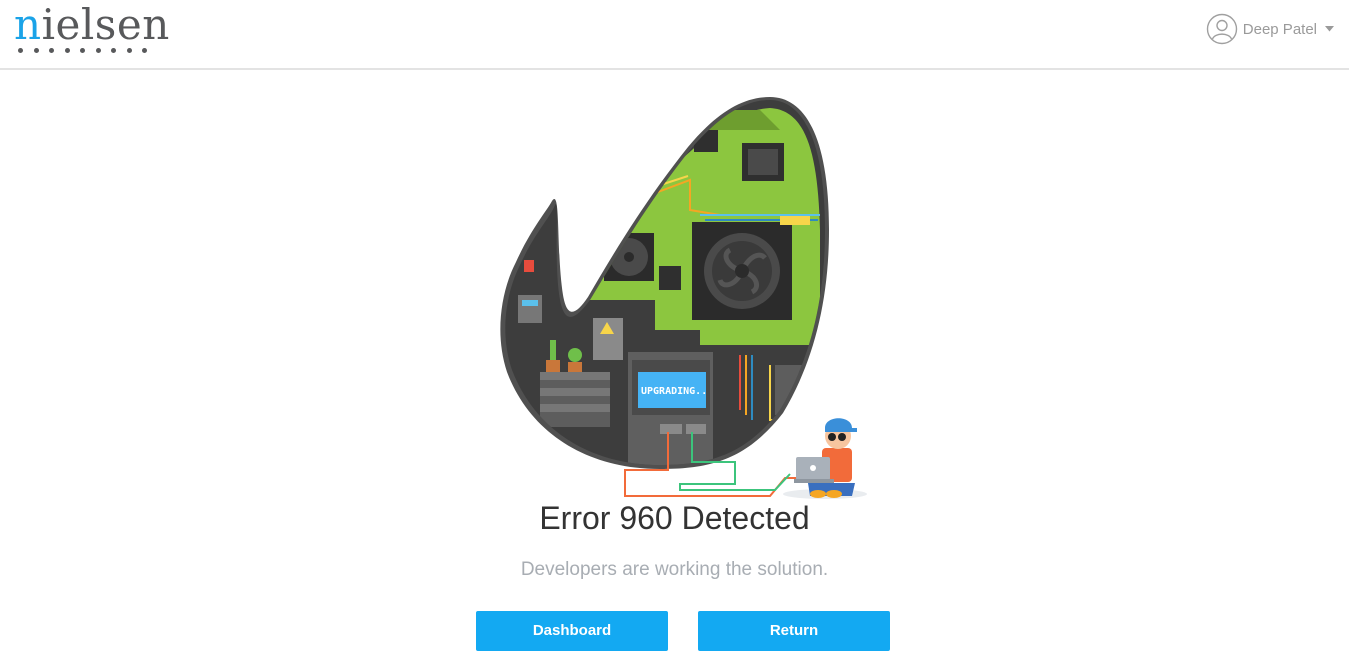 The width and height of the screenshot is (1349, 651). I want to click on dashboard-button: Dashboard, so click(572, 631).